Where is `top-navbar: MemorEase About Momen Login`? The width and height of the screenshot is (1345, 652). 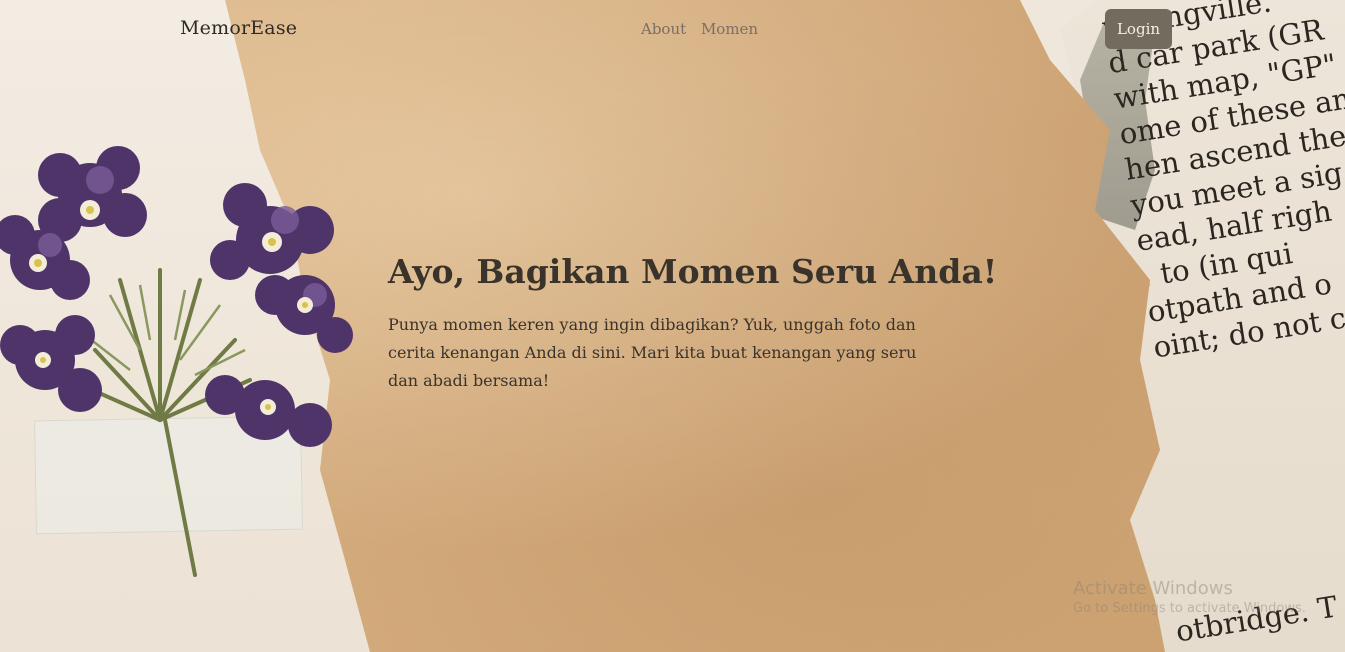 top-navbar: MemorEase About Momen Login is located at coordinates (672, 30).